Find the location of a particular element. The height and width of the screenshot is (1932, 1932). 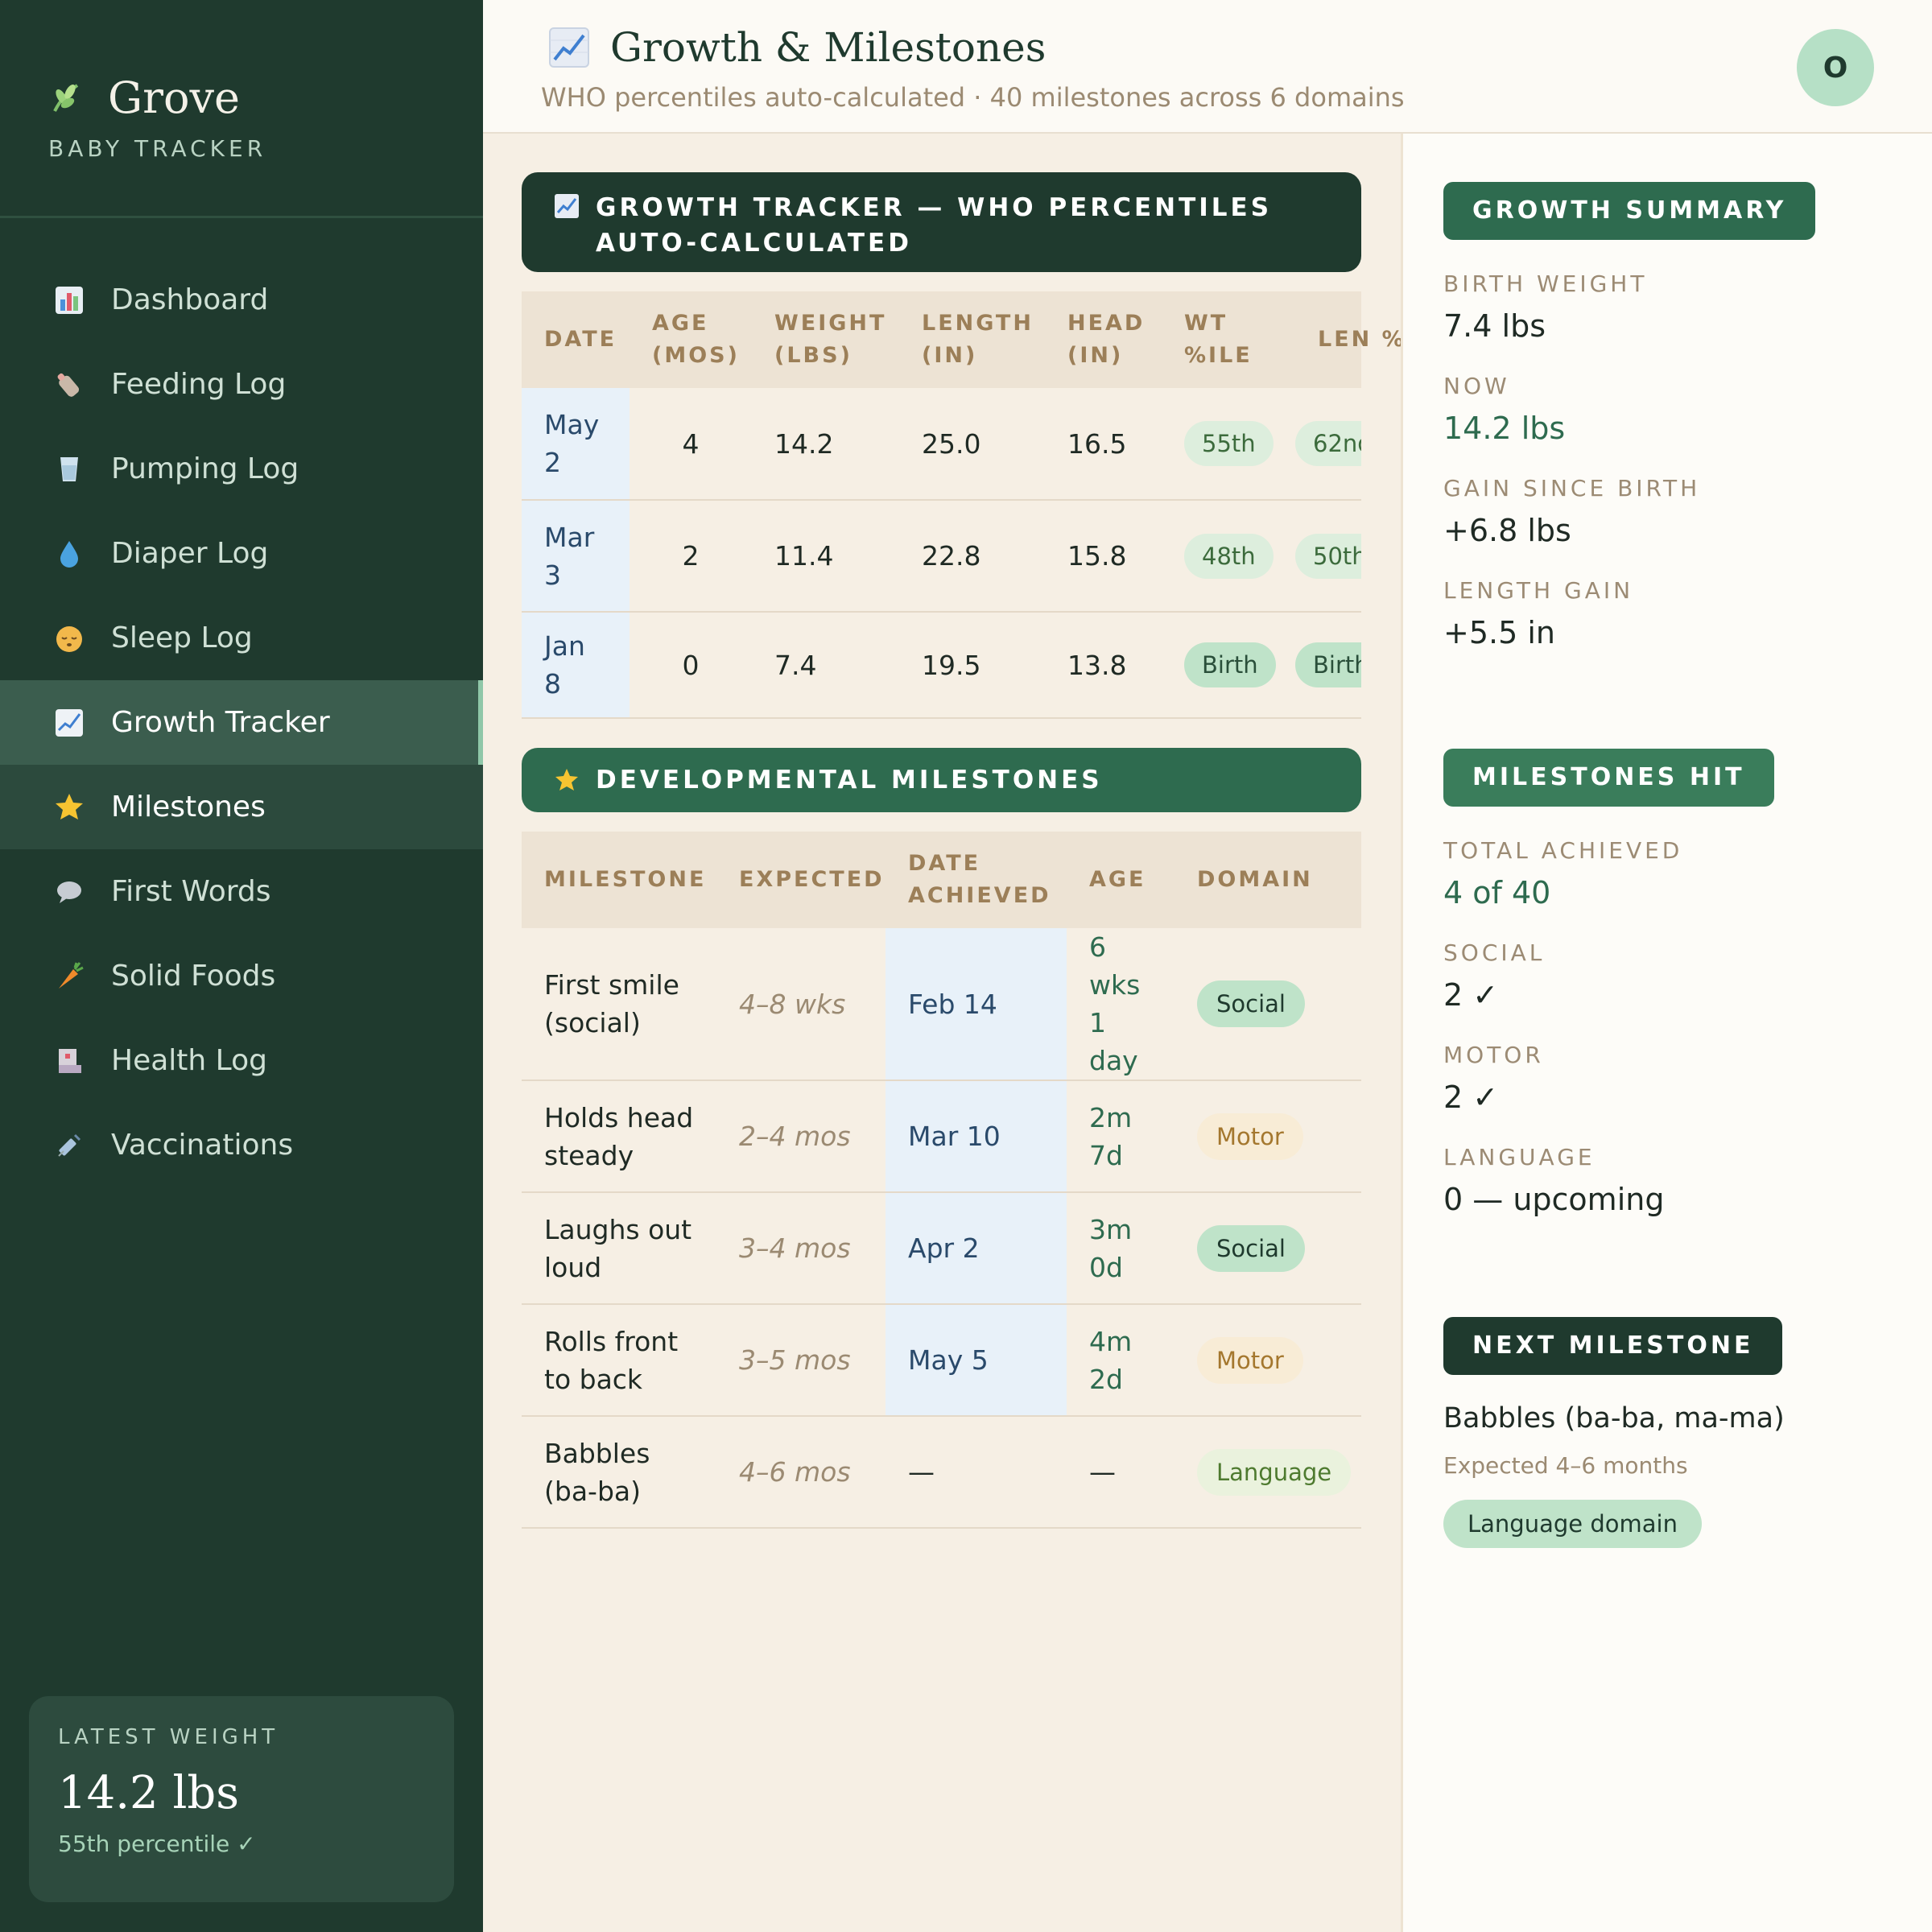

summary-value: 0 — upcoming is located at coordinates (1554, 1199).